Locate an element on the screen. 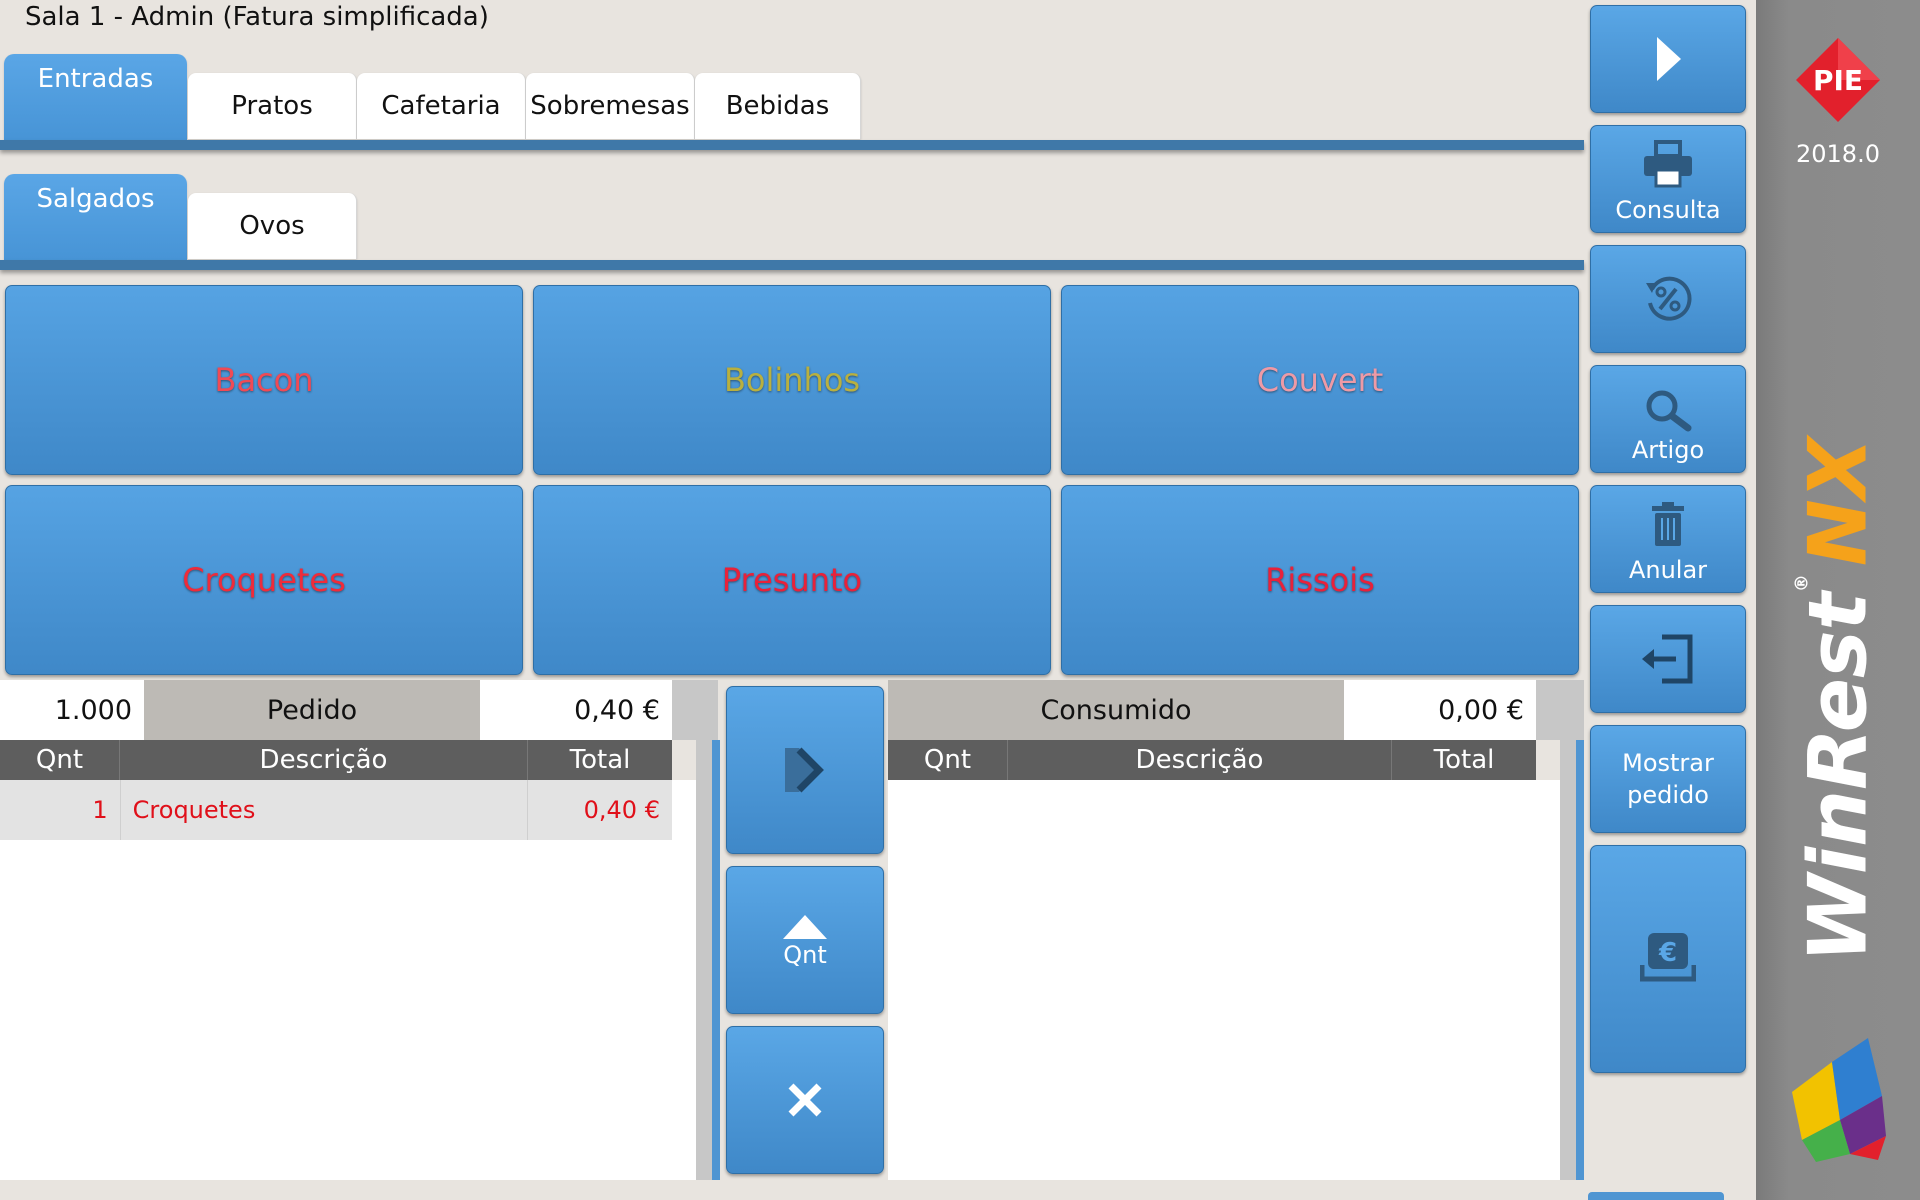  table-row: 1 Croquetes 0,40 € is located at coordinates (336, 810).